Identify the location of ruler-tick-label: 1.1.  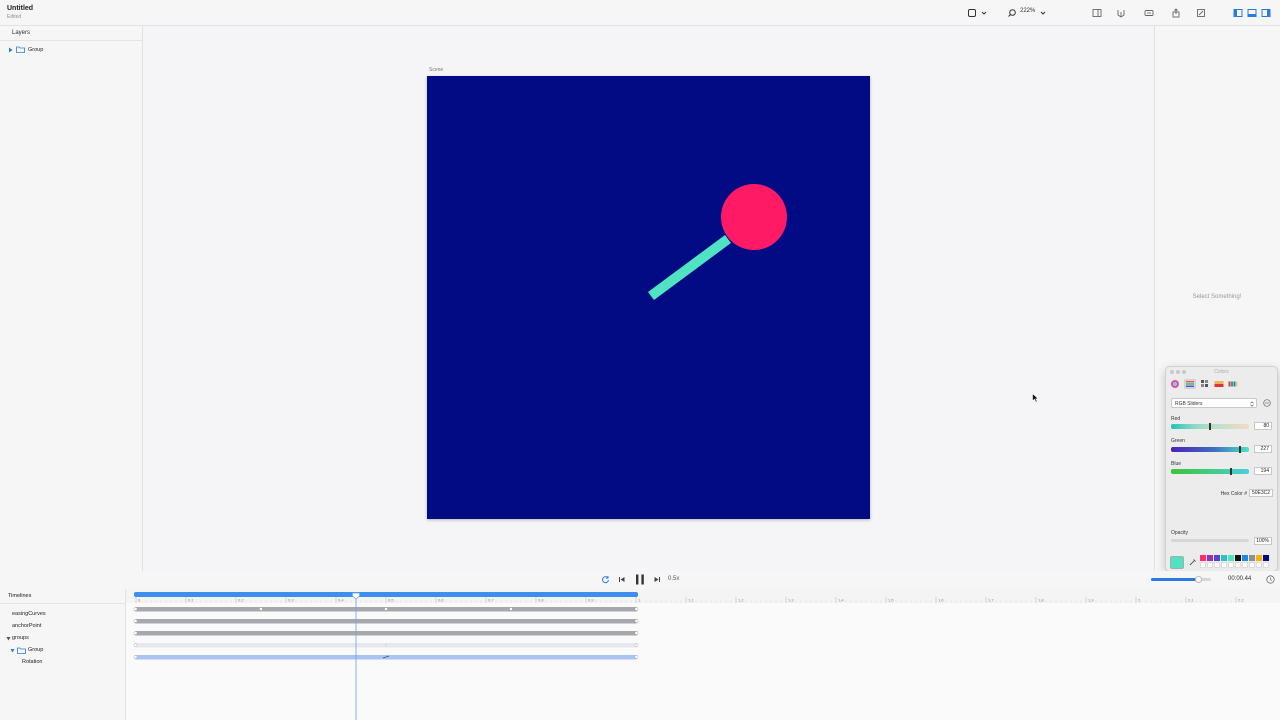
(691, 600).